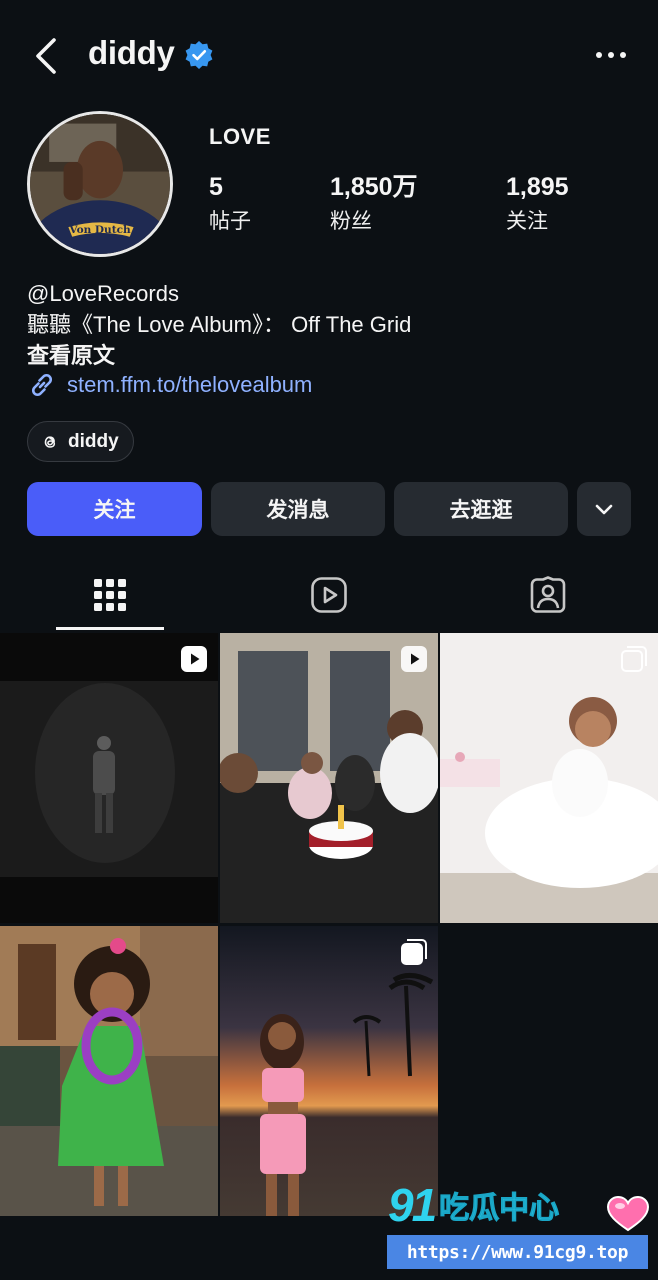  Describe the element at coordinates (219, 324) in the screenshot. I see `bio-text: 聽聽《The Love Album》： Off The Grid` at that location.